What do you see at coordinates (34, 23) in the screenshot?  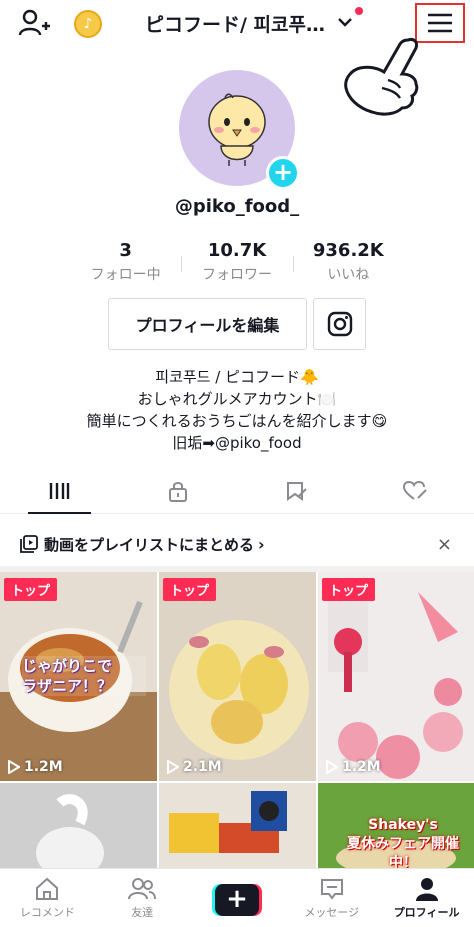 I see `add-user-icon` at bounding box center [34, 23].